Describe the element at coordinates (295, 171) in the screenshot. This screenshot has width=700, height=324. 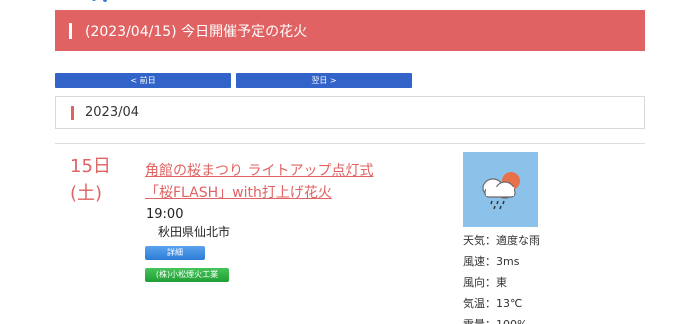
I see `event-title-line1: 角館の桜まつり ライトアップ点灯式` at that location.